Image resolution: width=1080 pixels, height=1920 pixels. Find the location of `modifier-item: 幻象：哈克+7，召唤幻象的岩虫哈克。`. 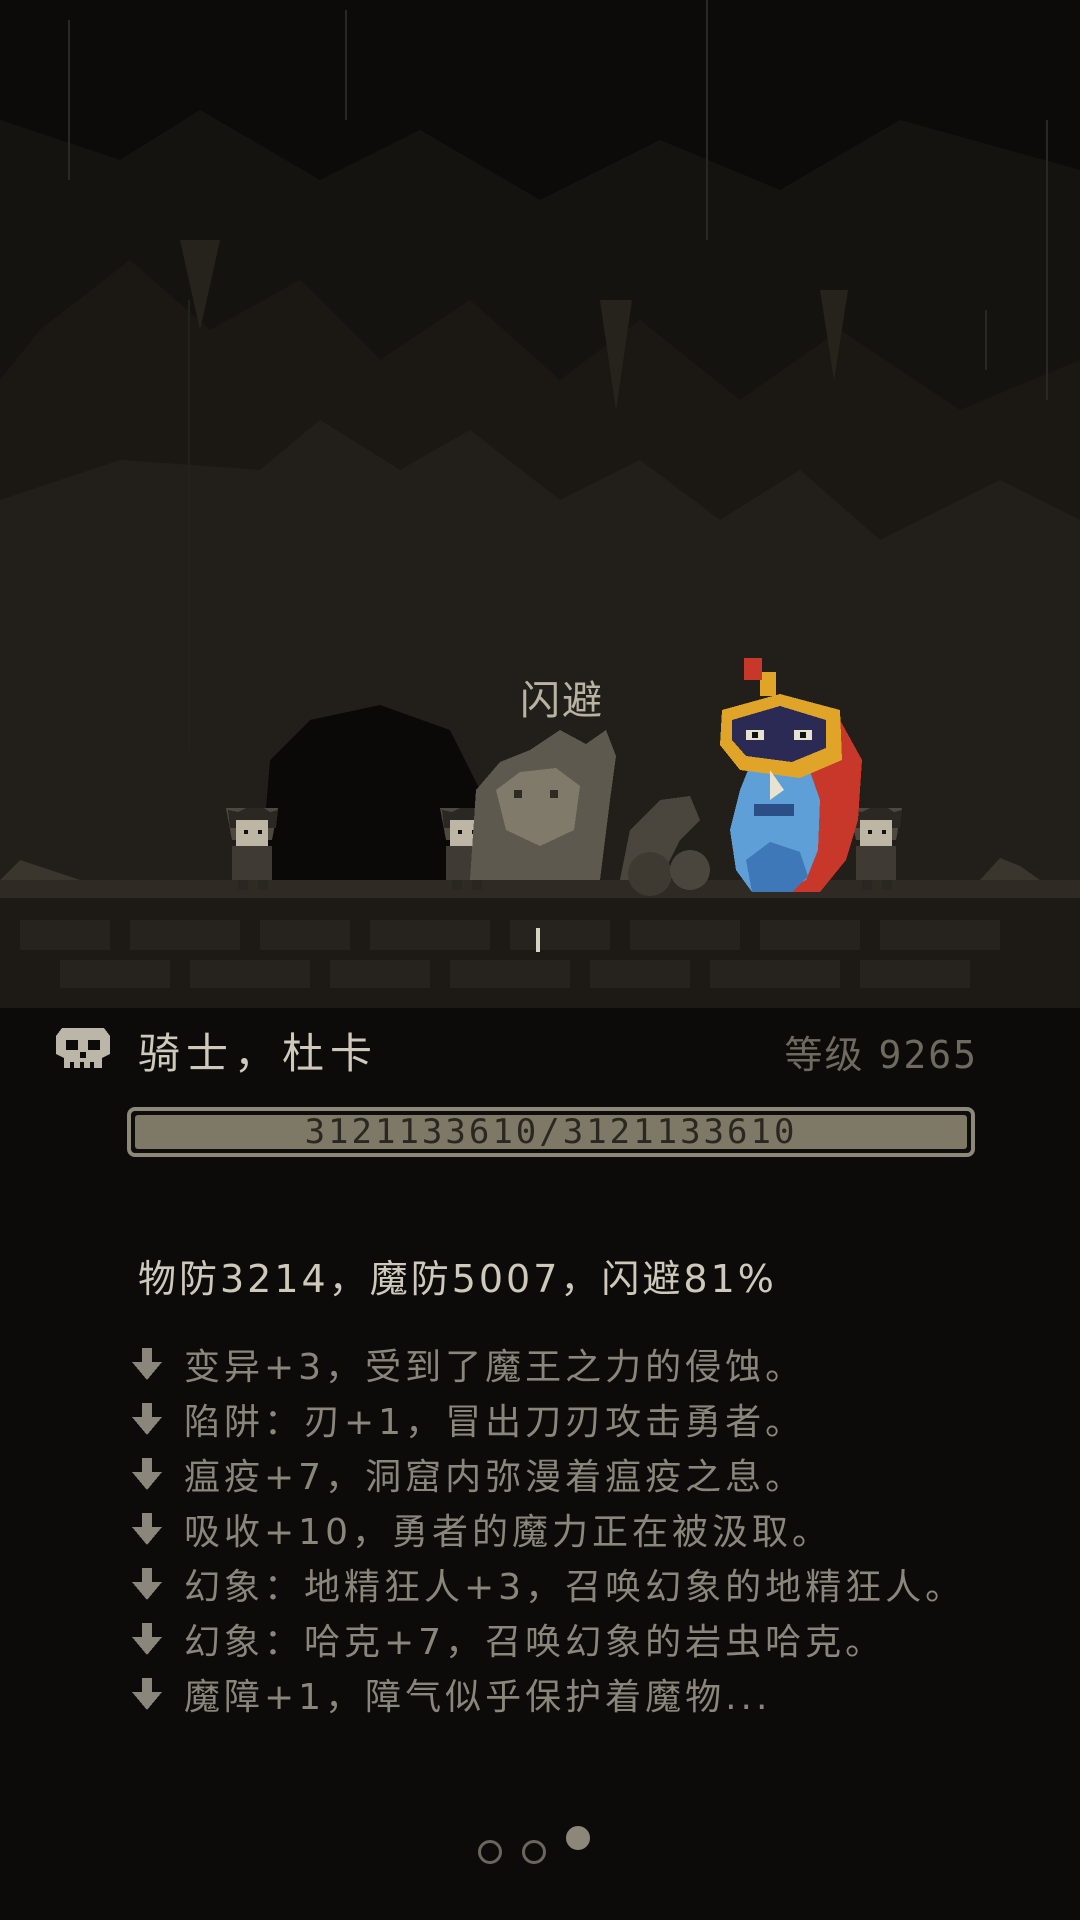

modifier-item: 幻象：哈克+7，召唤幻象的岩虫哈克。 is located at coordinates (547, 1638).